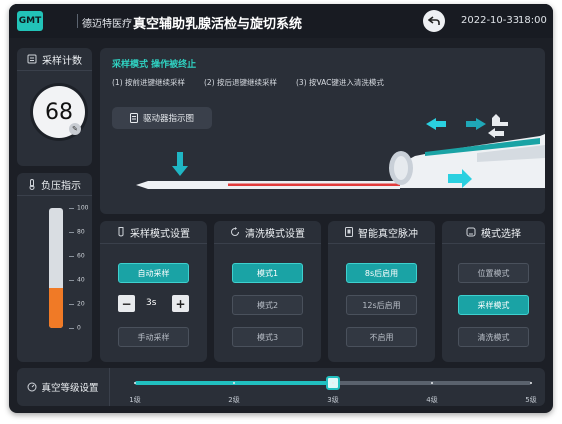 The width and height of the screenshot is (562, 424). Describe the element at coordinates (267, 291) in the screenshot. I see `clean-settings-panel: 清洗模式设置 模式1 模式2 模式3` at that location.